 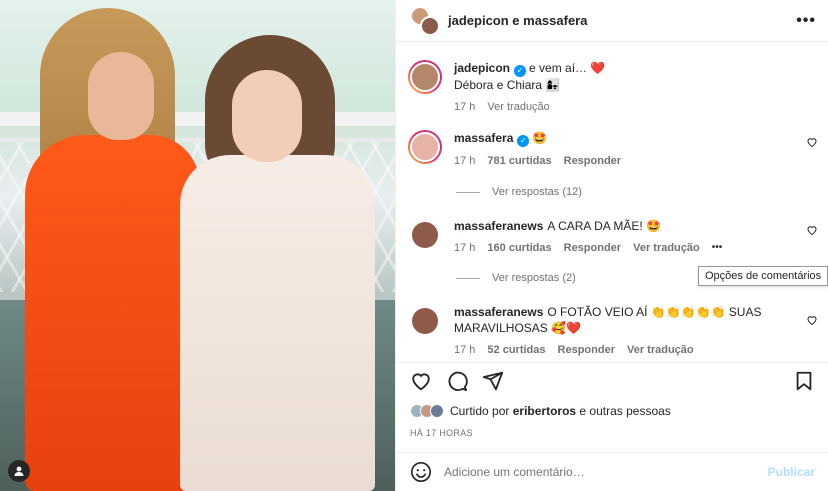 What do you see at coordinates (19, 471) in the screenshot?
I see `tagged-users-icon` at bounding box center [19, 471].